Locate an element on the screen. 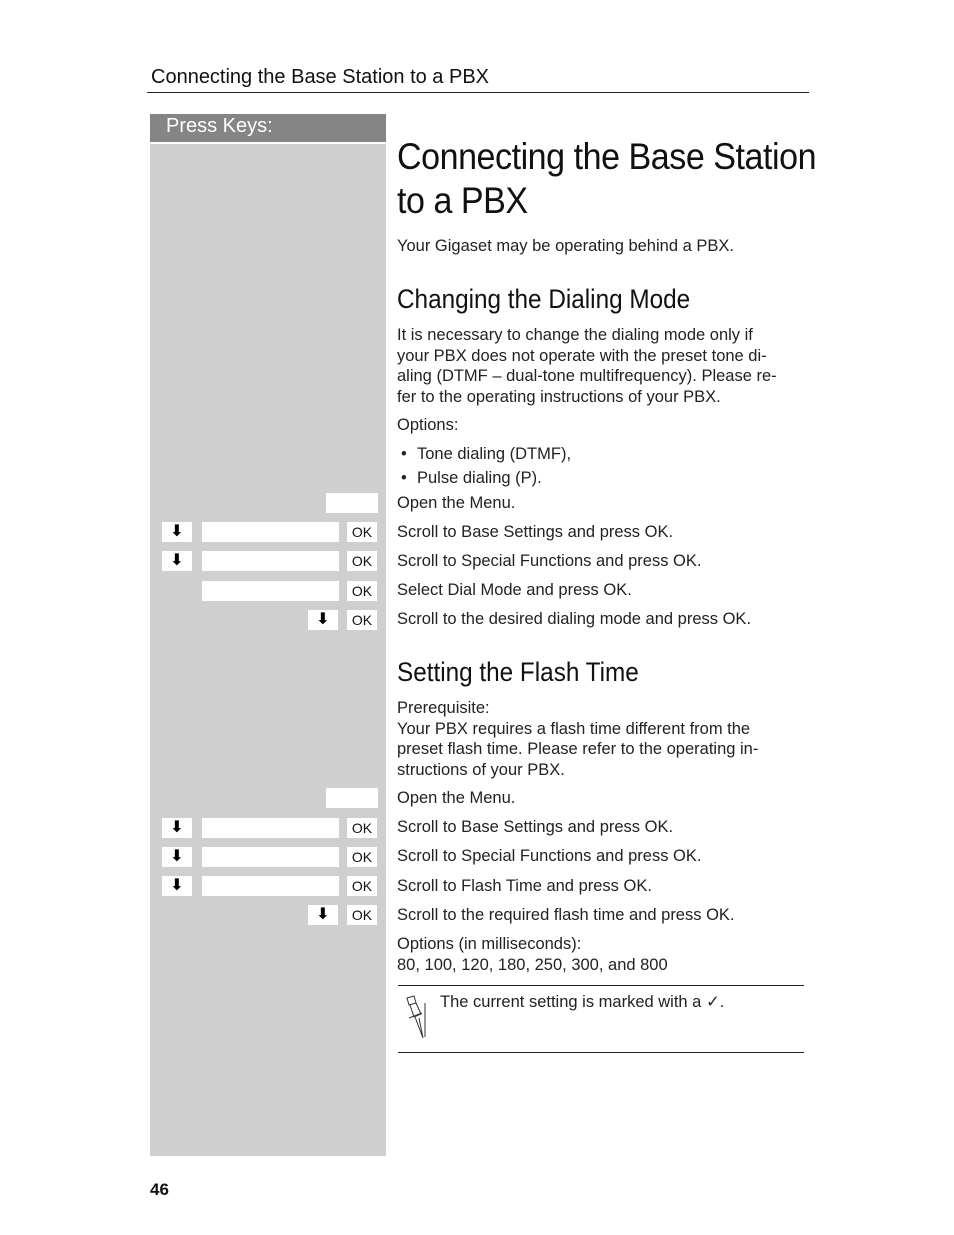 The image size is (954, 1235). prereq-label: Prerequisite: is located at coordinates (443, 708).